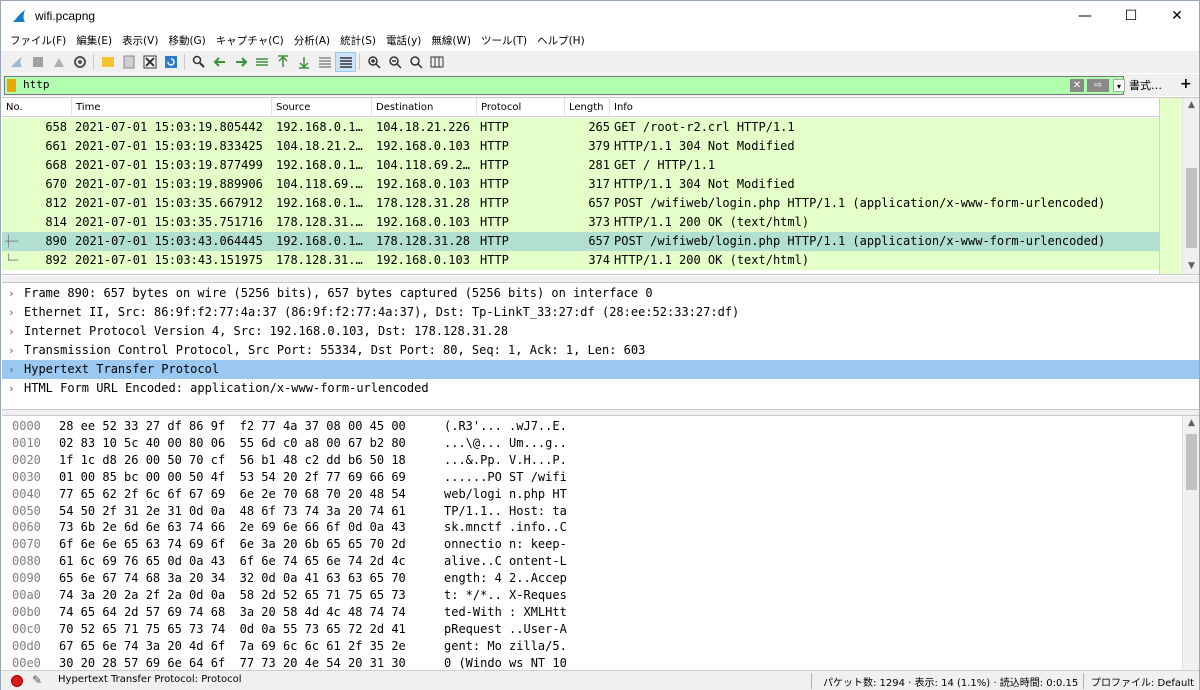 Image resolution: width=1200 pixels, height=690 pixels. What do you see at coordinates (451, 41) in the screenshot?
I see `menu-wireless: 無線(W)` at bounding box center [451, 41].